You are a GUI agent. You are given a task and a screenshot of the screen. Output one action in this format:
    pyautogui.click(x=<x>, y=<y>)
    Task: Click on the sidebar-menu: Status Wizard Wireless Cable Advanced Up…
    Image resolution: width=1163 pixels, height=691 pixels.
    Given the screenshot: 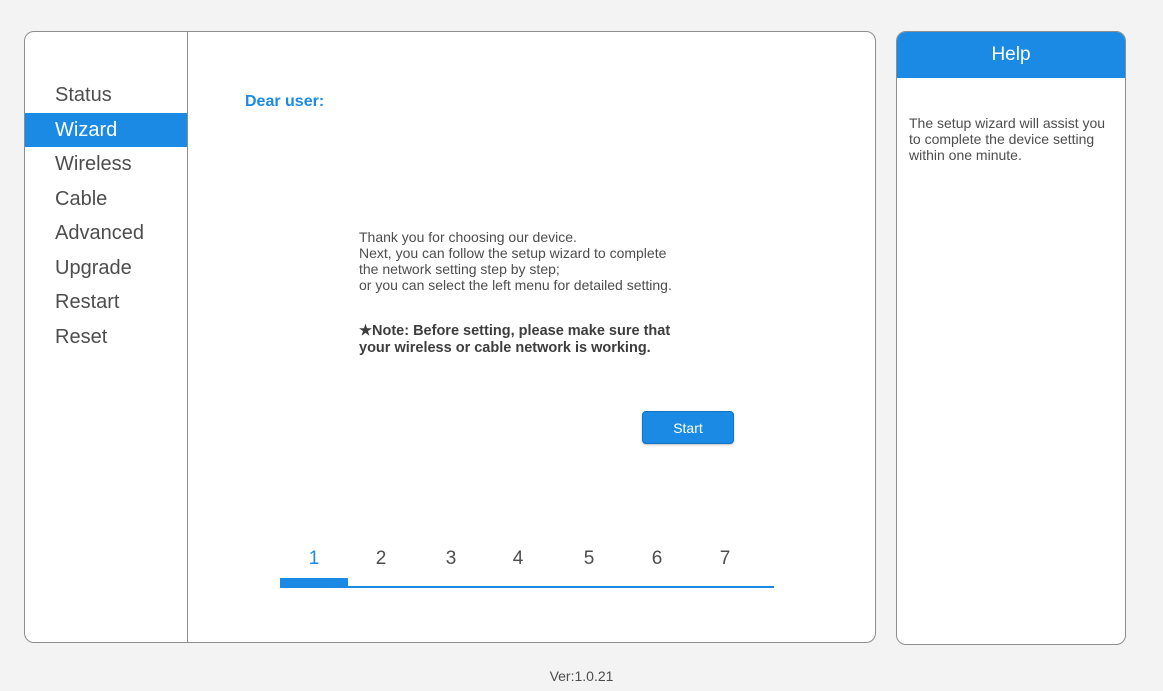 What is the action you would take?
    pyautogui.click(x=106, y=216)
    